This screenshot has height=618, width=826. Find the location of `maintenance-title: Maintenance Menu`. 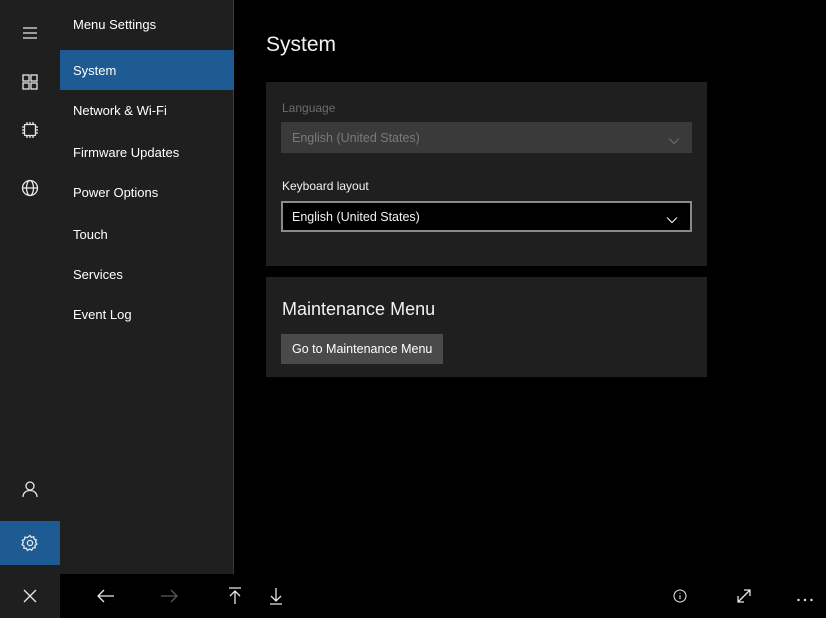

maintenance-title: Maintenance Menu is located at coordinates (359, 309).